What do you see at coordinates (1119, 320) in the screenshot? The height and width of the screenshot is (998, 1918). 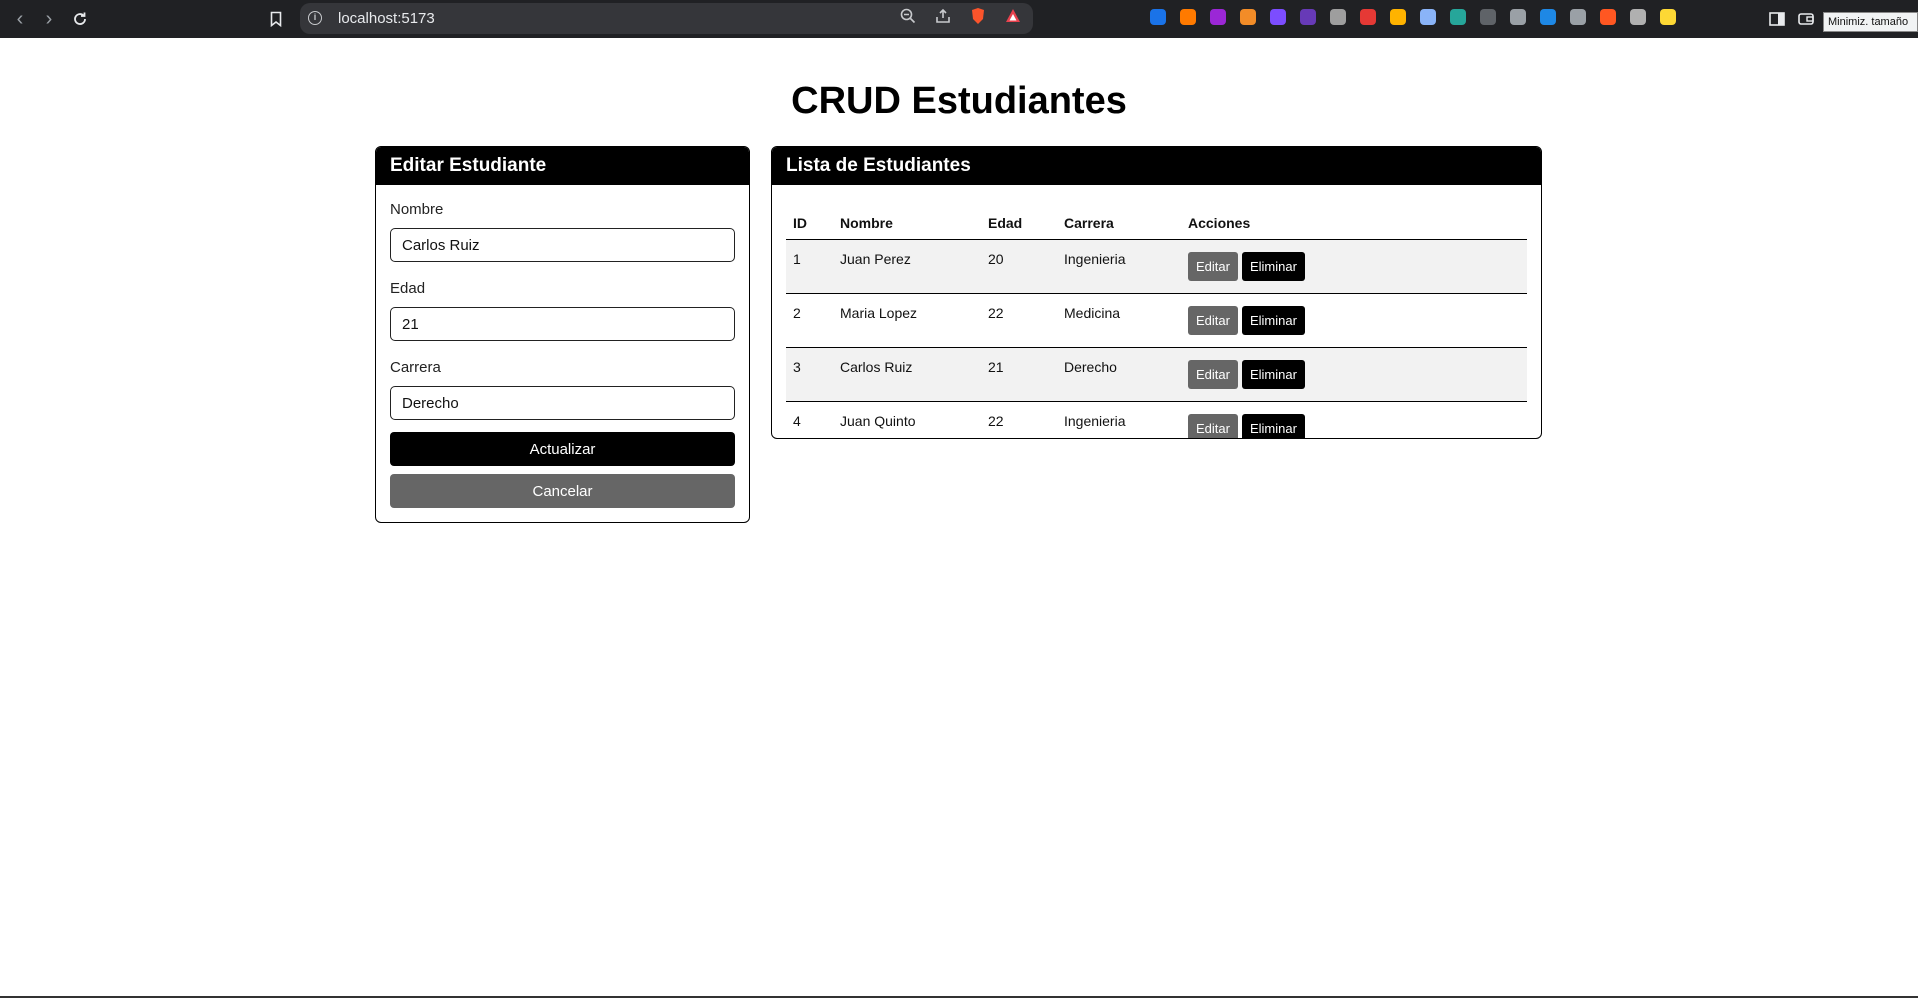 I see `cell-carrera: Medicina` at bounding box center [1119, 320].